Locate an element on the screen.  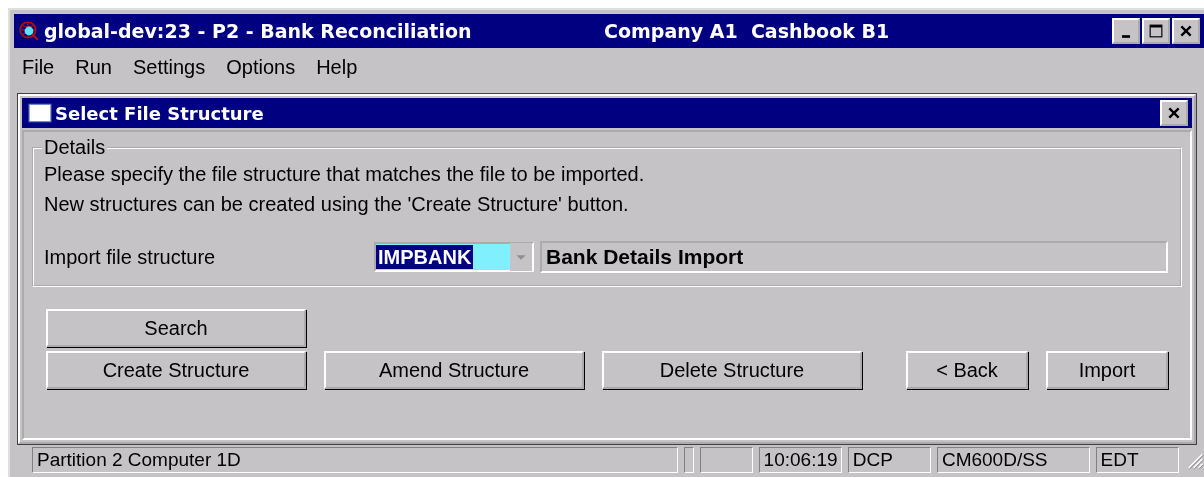
dialog-button: Import is located at coordinates (1107, 370).